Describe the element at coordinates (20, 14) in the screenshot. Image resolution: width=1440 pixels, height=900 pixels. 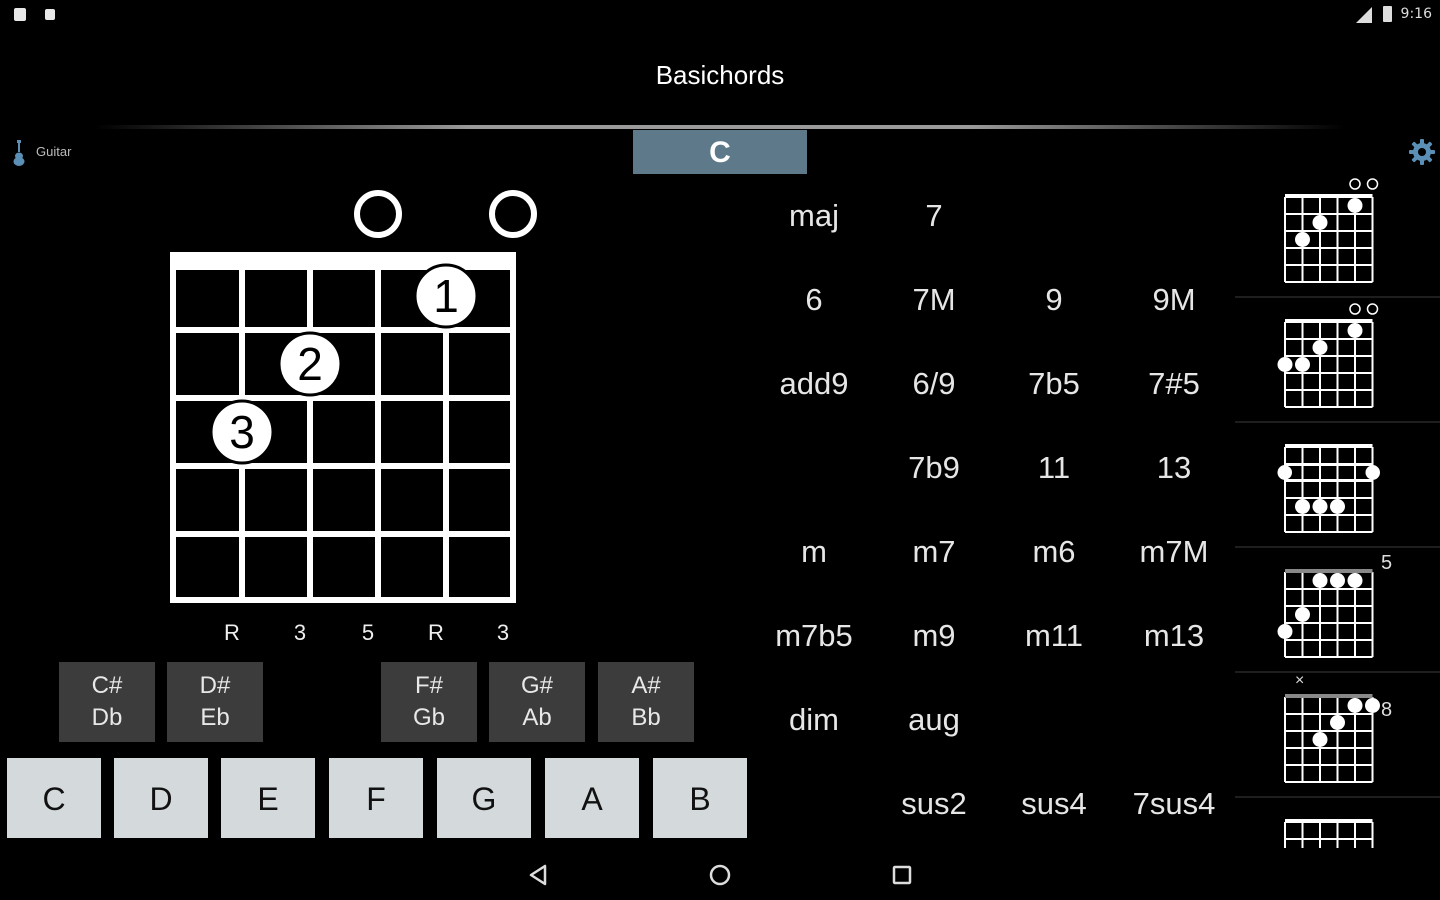
I see `notification-icon` at that location.